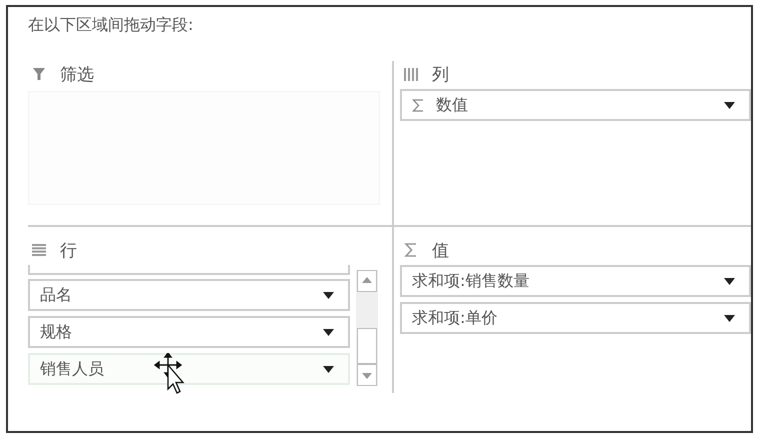  What do you see at coordinates (189, 332) in the screenshot?
I see `field-item: 规格` at bounding box center [189, 332].